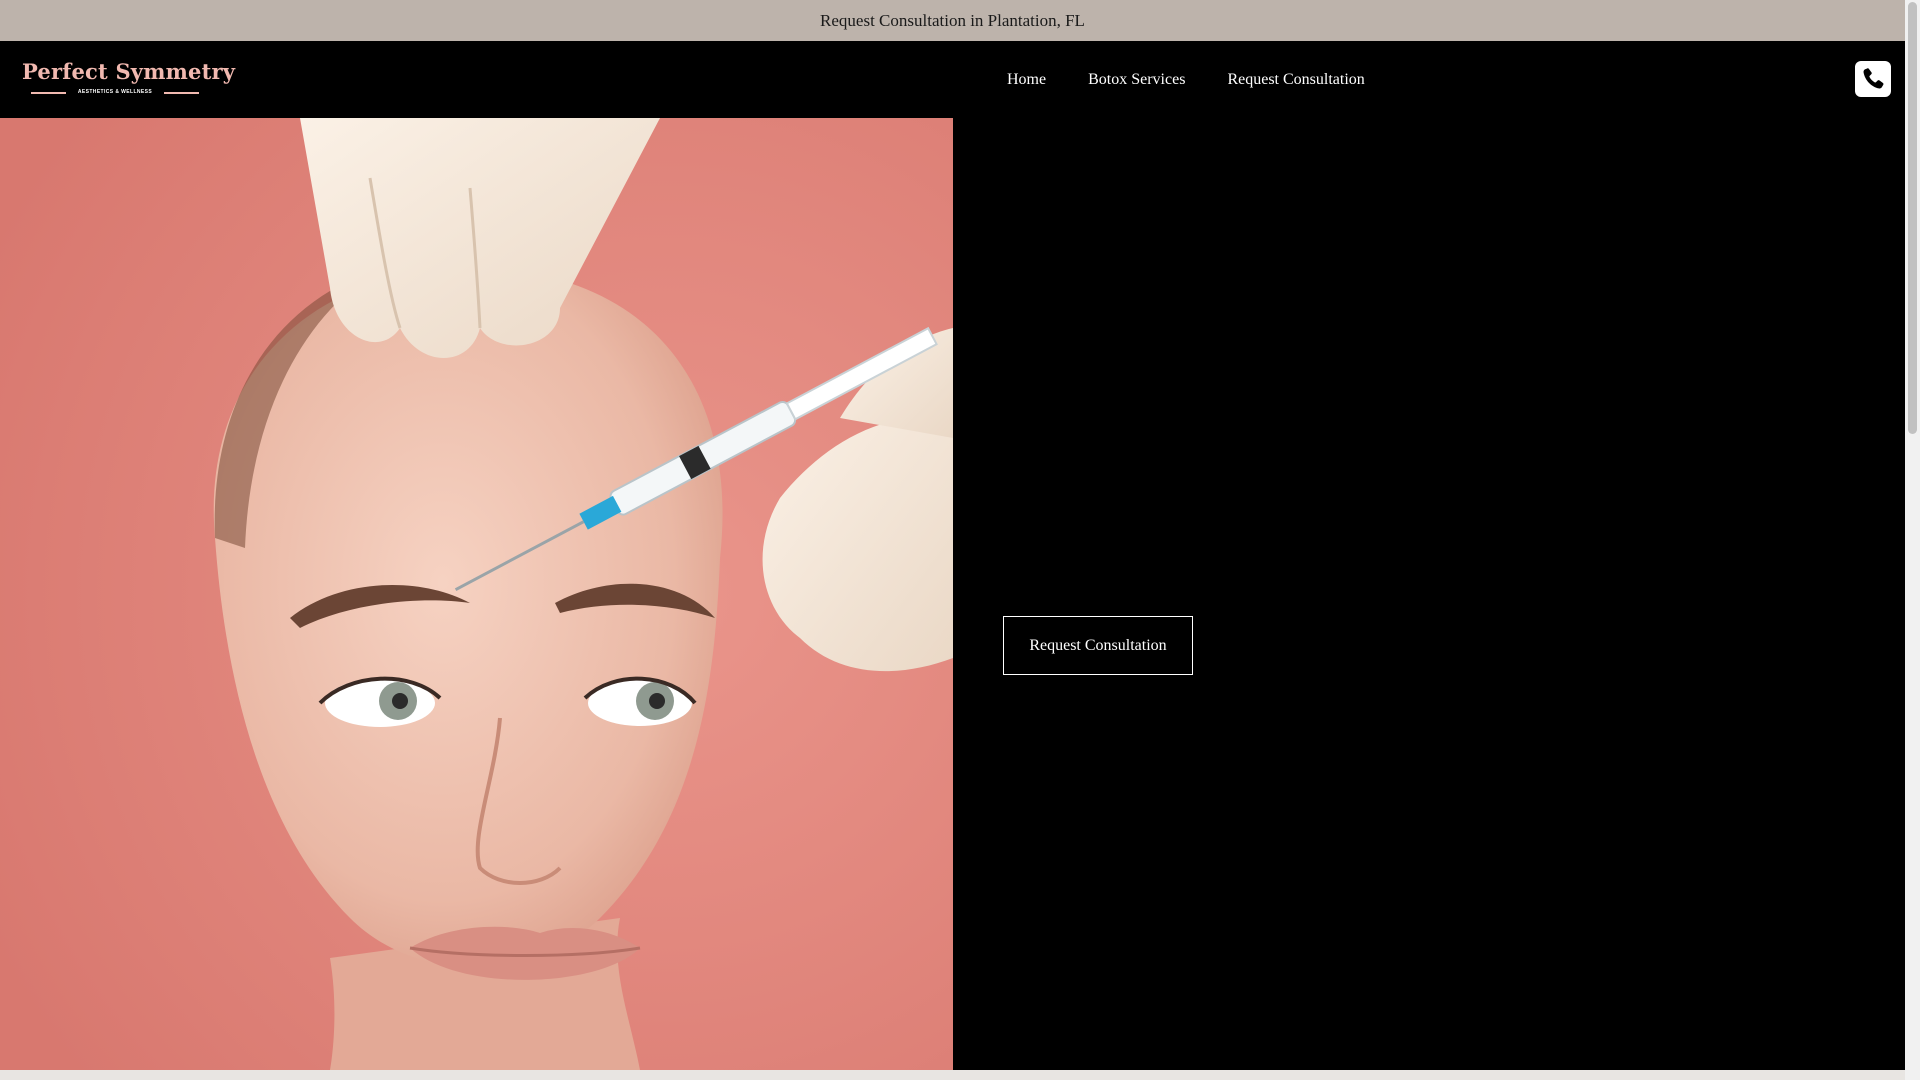 Image resolution: width=1920 pixels, height=1080 pixels. Describe the element at coordinates (1098, 645) in the screenshot. I see `request-consultation-button: Request Consultation` at that location.